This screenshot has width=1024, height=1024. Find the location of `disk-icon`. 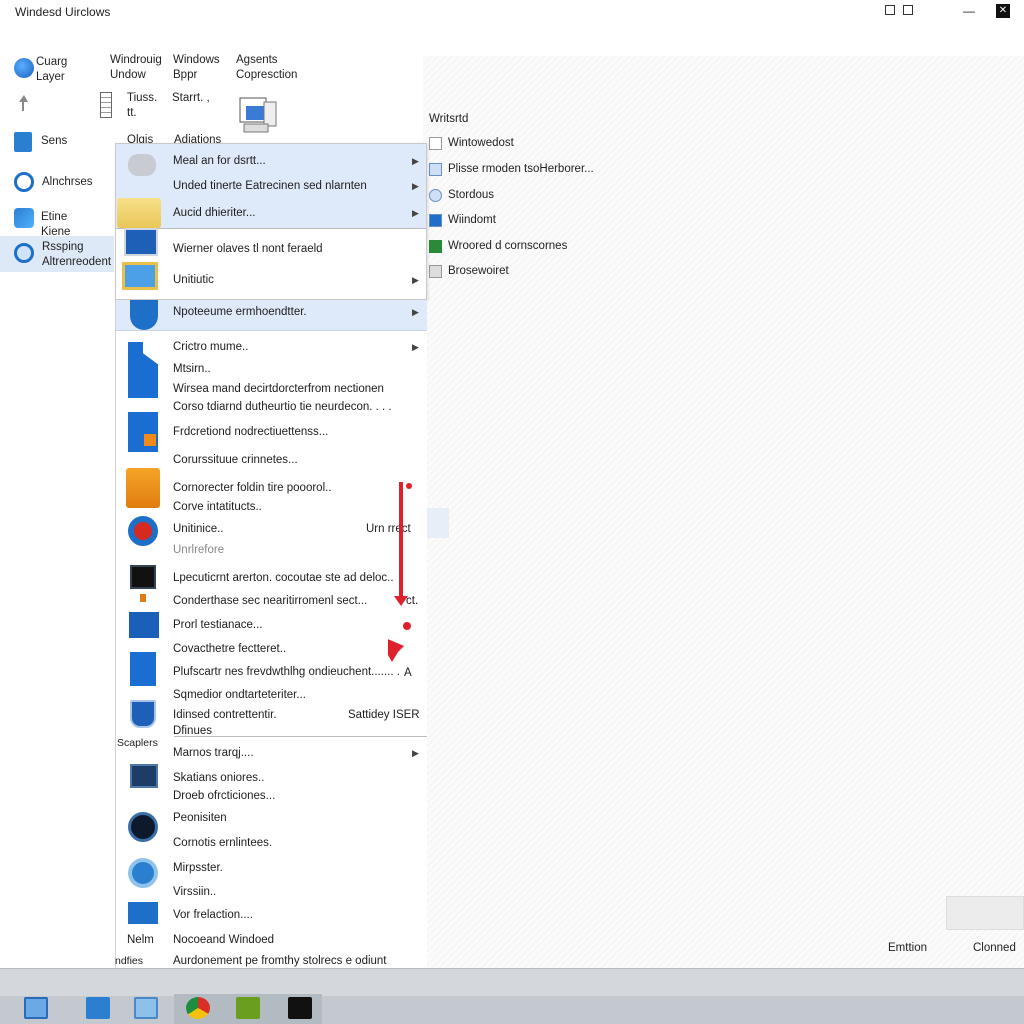

disk-icon is located at coordinates (24, 253).